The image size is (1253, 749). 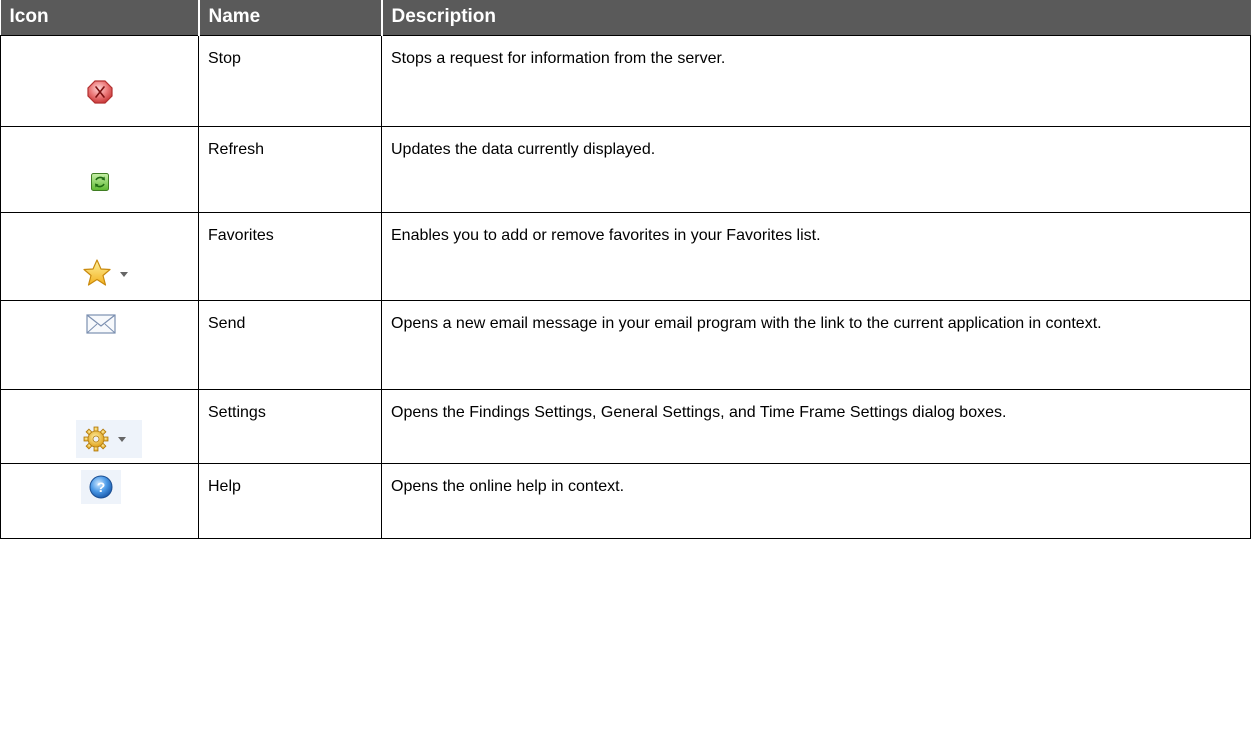 I want to click on row-description: Updates the data currently displayed., so click(x=816, y=169).